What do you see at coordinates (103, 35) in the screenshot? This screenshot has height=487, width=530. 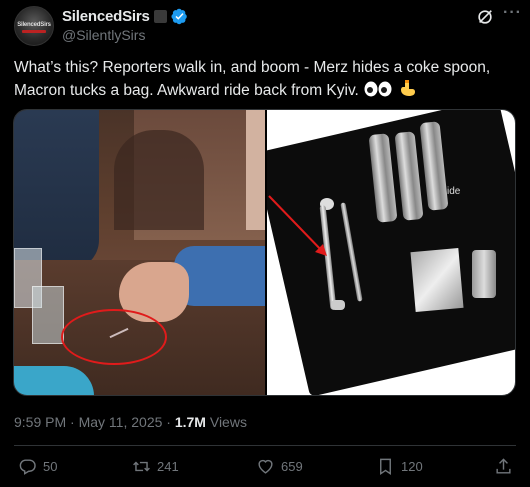 I see `handle: @SilentlySirs` at bounding box center [103, 35].